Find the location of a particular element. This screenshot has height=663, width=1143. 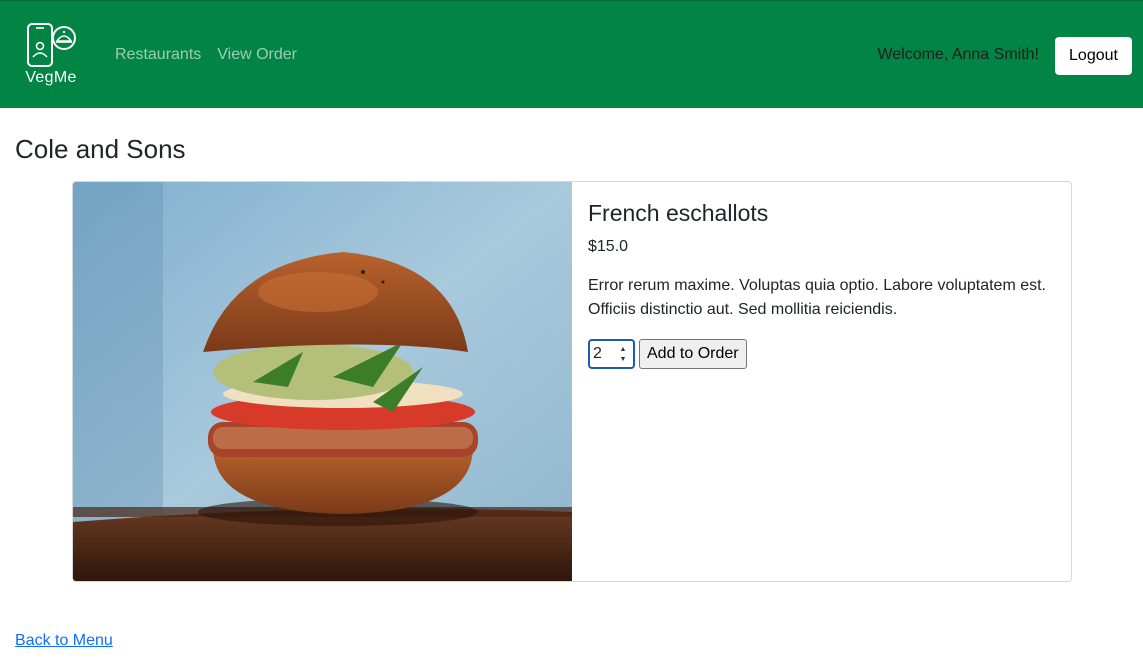

menu-item-name: French eschallots is located at coordinates (678, 213).